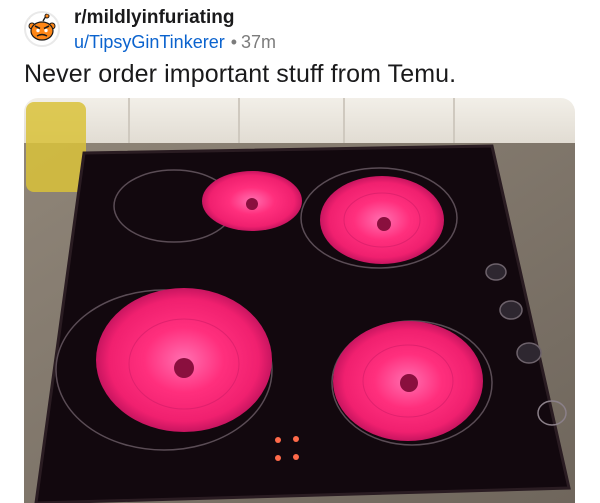 The image size is (600, 503). What do you see at coordinates (259, 42) in the screenshot?
I see `post-age: 37m` at bounding box center [259, 42].